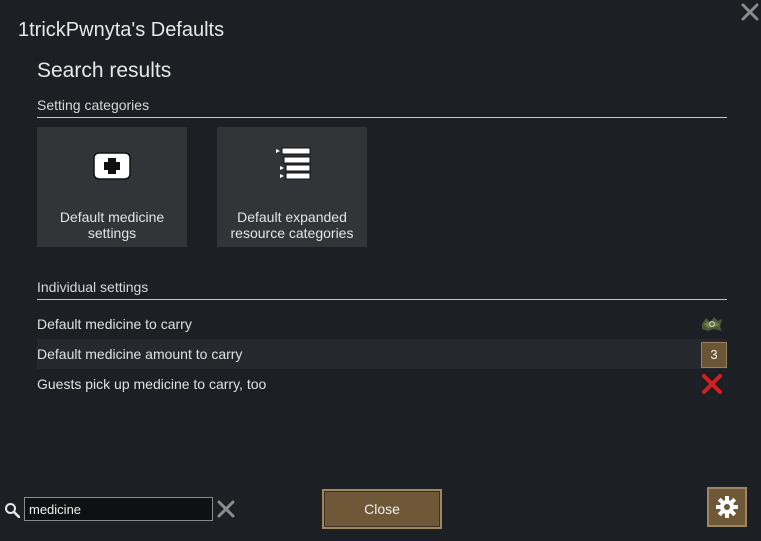 The width and height of the screenshot is (761, 541). I want to click on gear-icon, so click(727, 507).